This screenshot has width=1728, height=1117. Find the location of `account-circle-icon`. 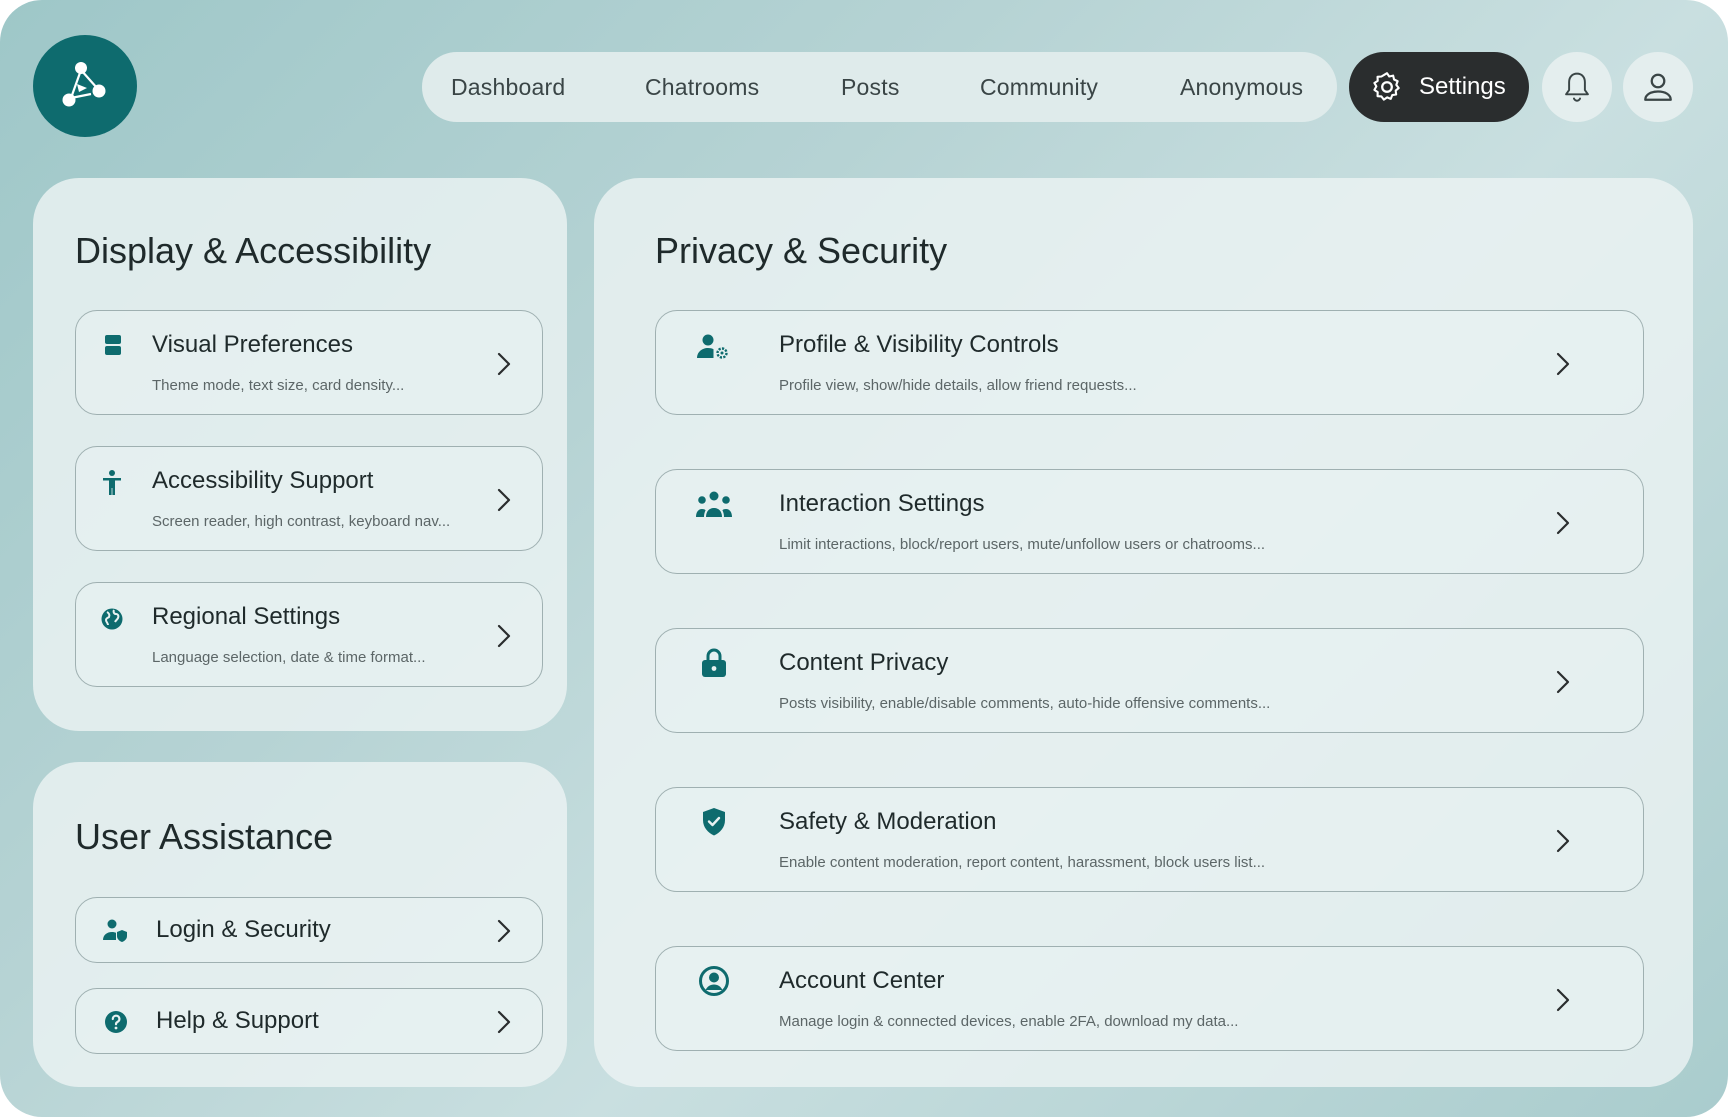

account-circle-icon is located at coordinates (714, 981).